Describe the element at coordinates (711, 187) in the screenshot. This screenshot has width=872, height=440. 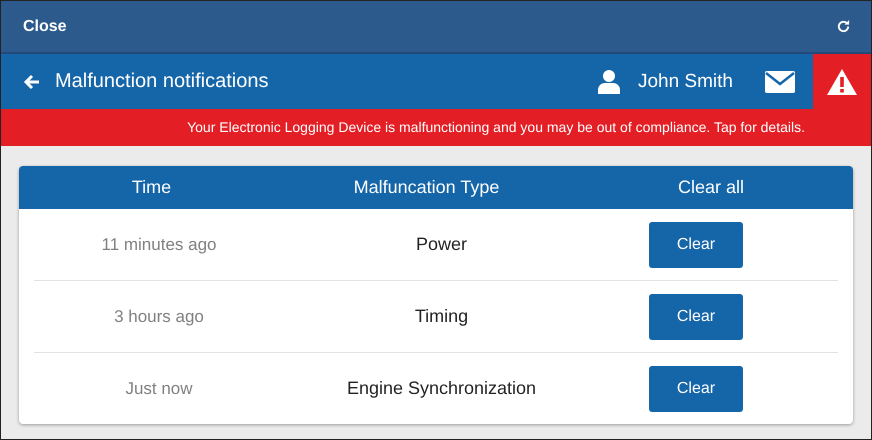
I see `column-header: Clear all` at that location.